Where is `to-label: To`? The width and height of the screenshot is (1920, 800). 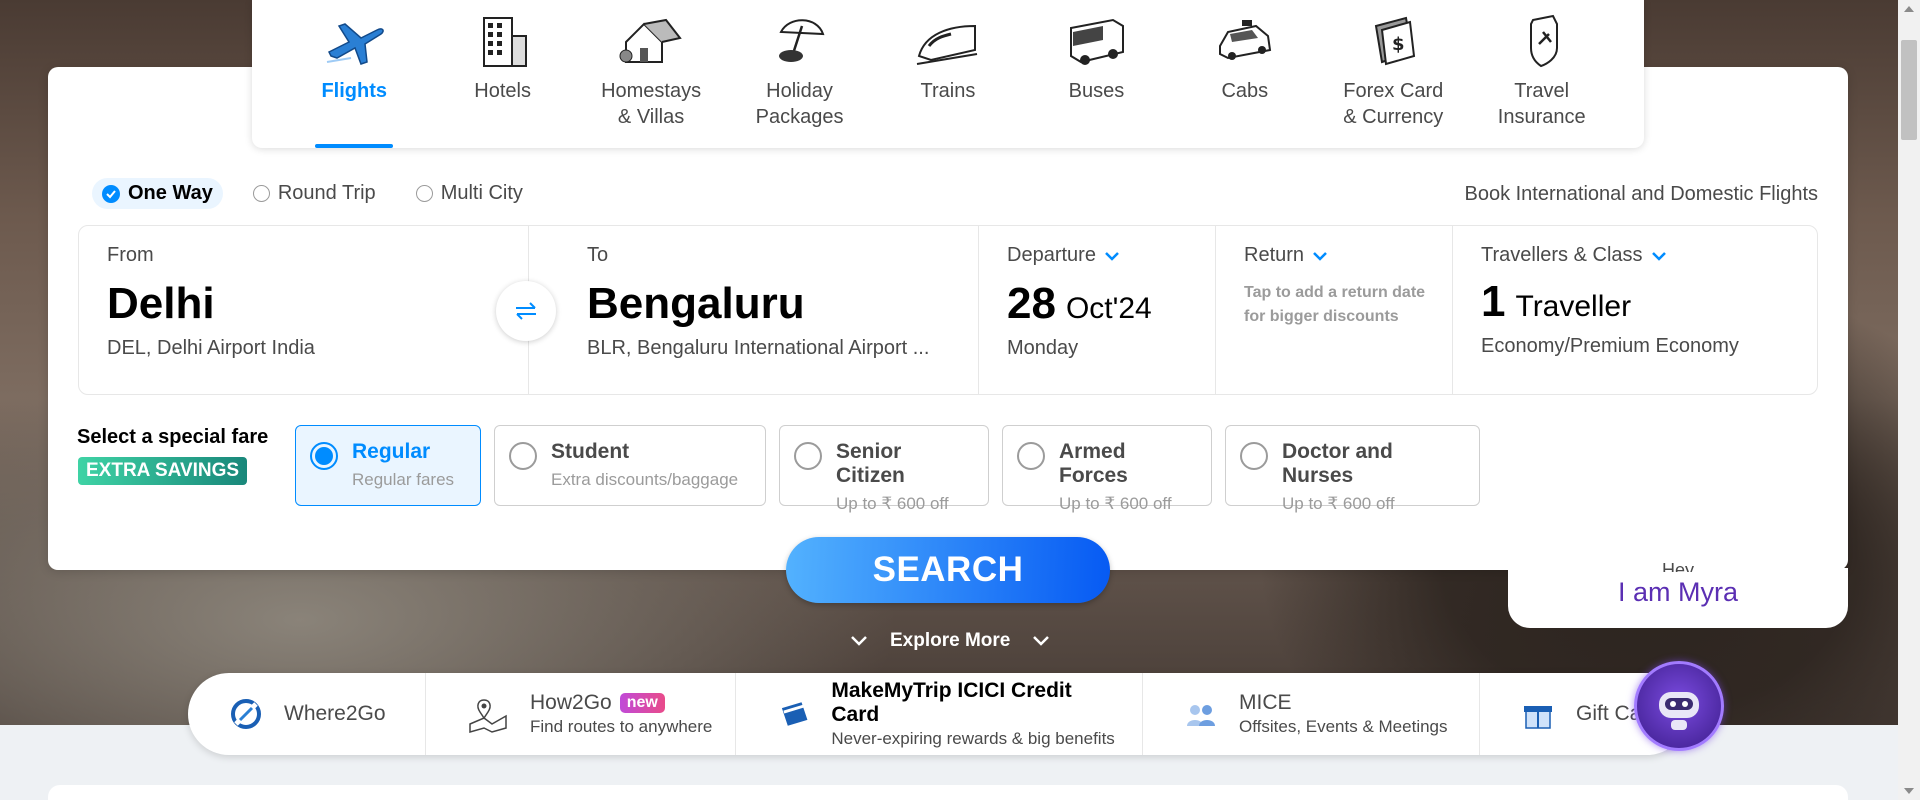
to-label: To is located at coordinates (598, 255).